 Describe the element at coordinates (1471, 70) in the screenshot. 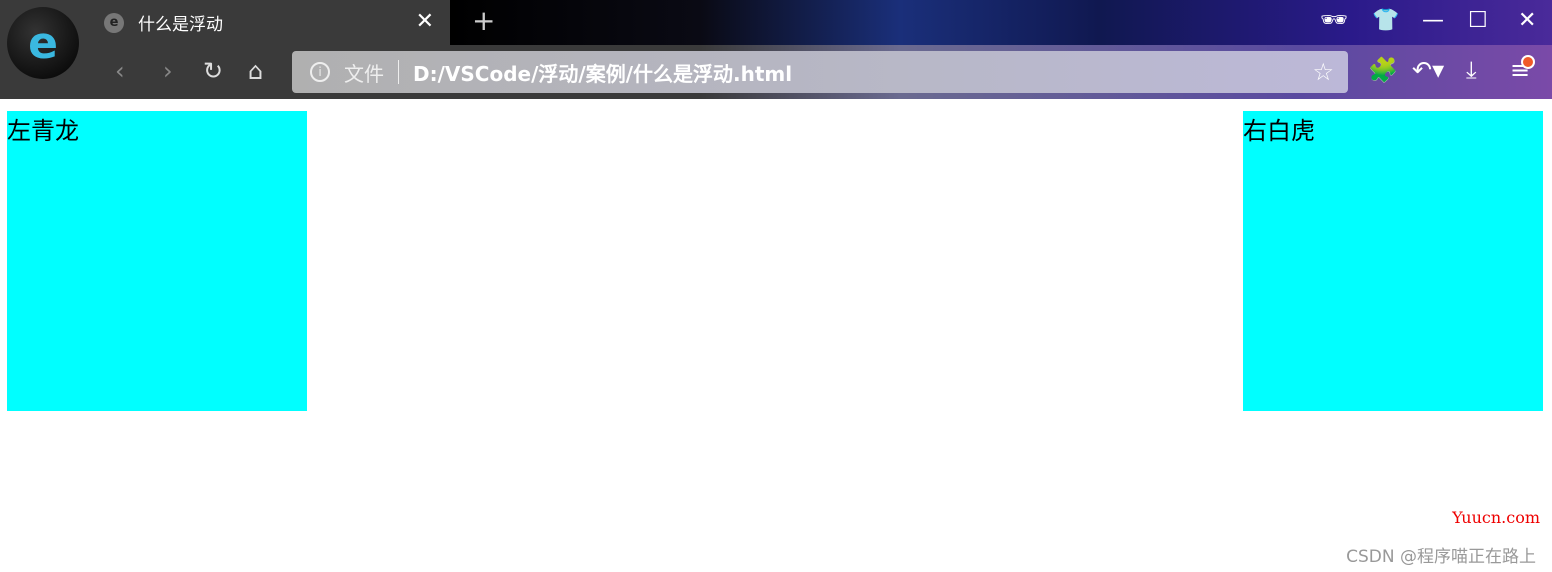

I see `download-icon: ⤓` at that location.